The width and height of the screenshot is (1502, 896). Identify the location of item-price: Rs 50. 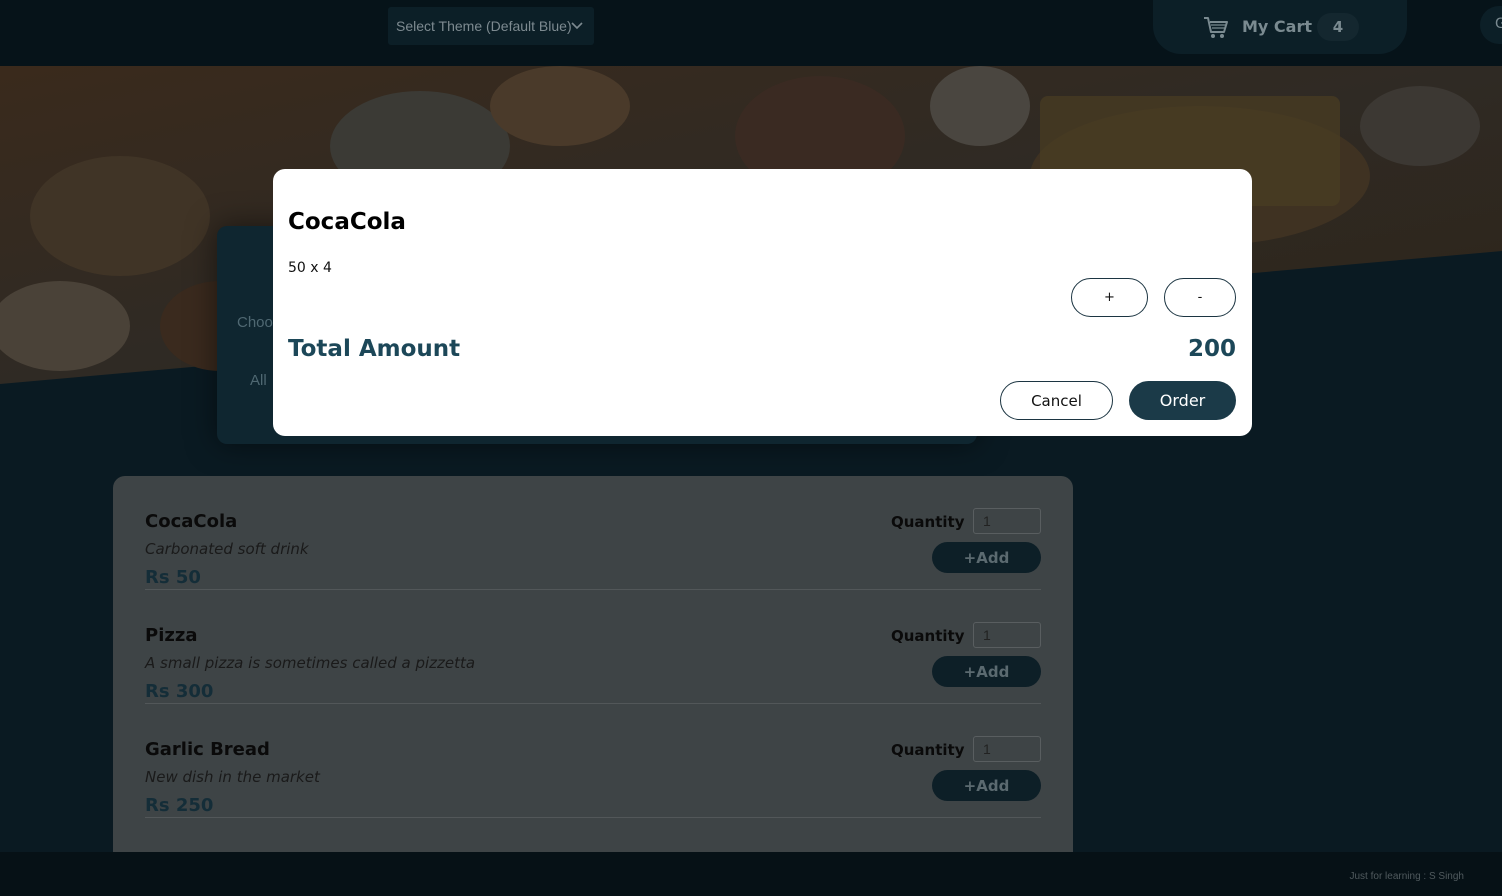
(173, 577).